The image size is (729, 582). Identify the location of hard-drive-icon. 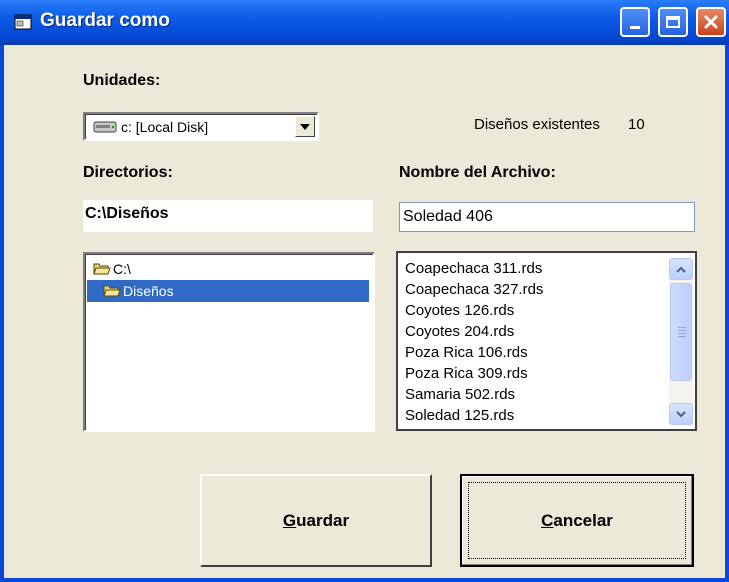
(105, 127).